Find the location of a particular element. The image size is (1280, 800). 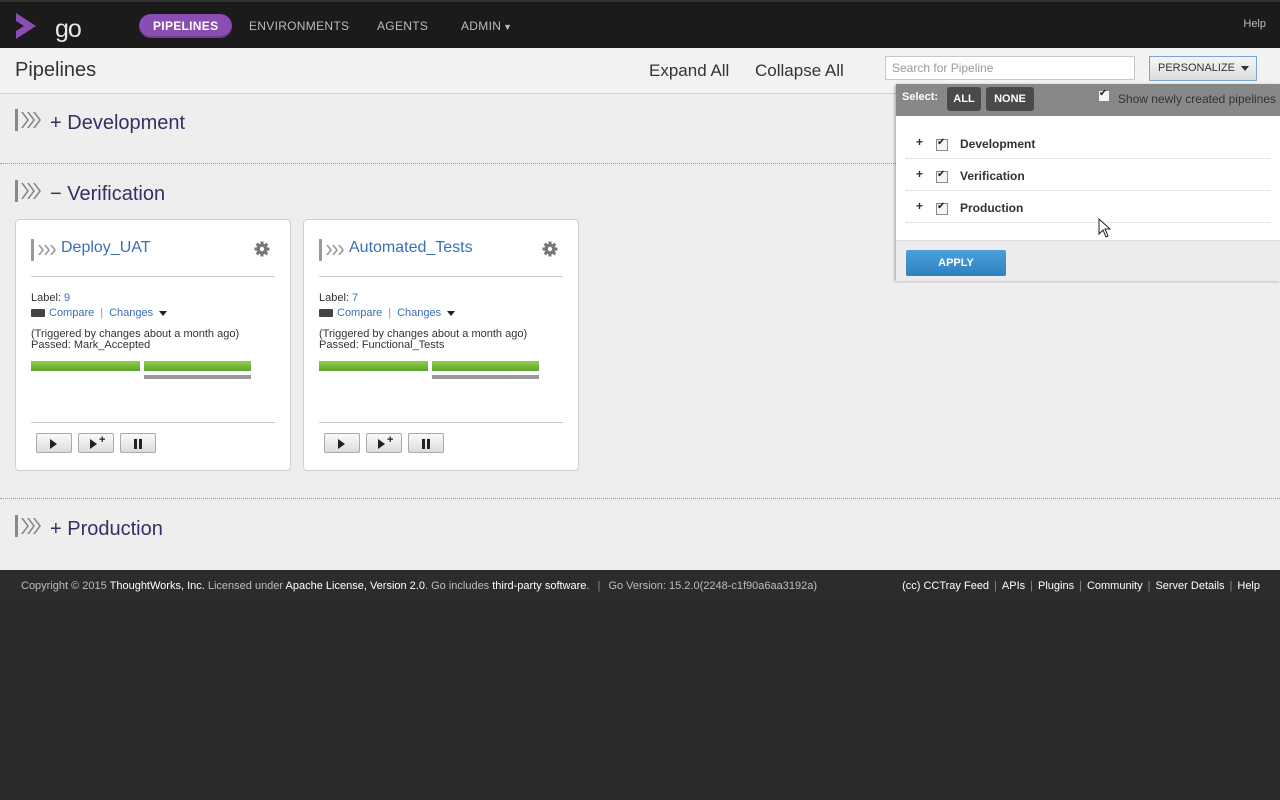

stage-history-bar is located at coordinates (197, 377).